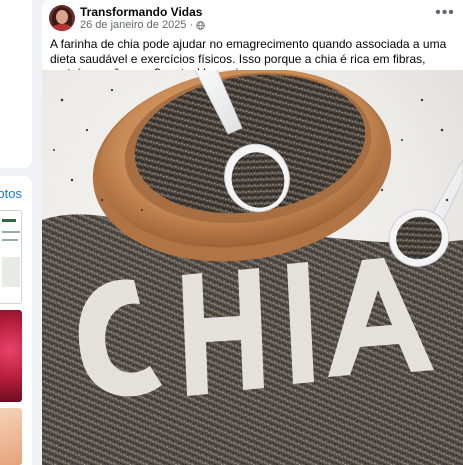 The width and height of the screenshot is (463, 465). What do you see at coordinates (11, 193) in the screenshot?
I see `photos-link: Fotos` at bounding box center [11, 193].